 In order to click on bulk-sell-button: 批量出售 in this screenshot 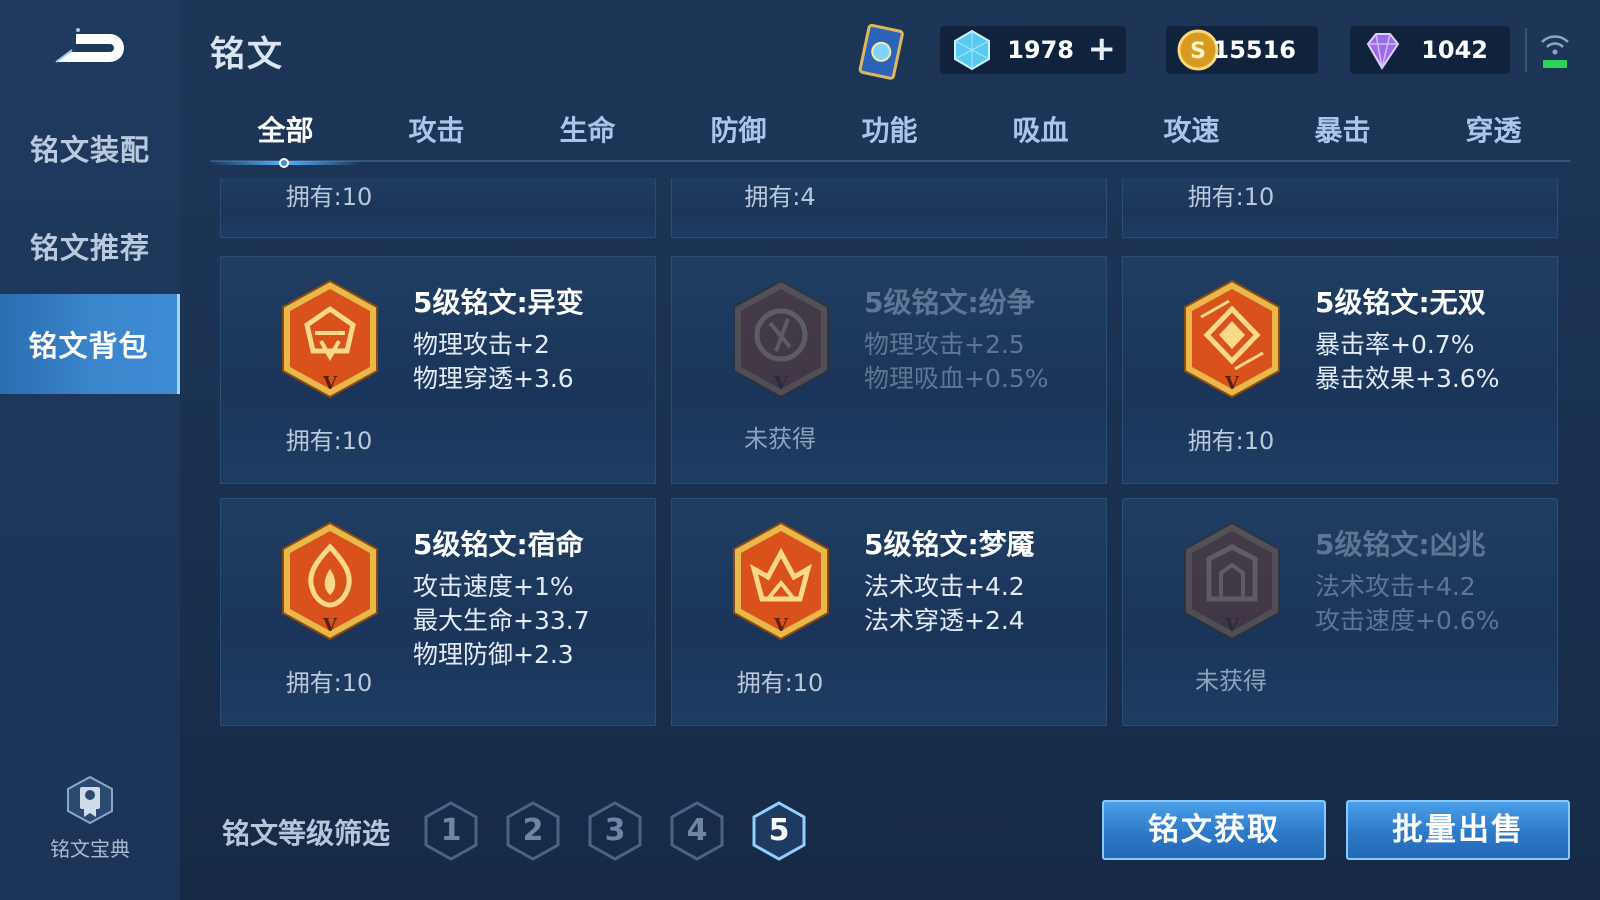, I will do `click(1458, 830)`.